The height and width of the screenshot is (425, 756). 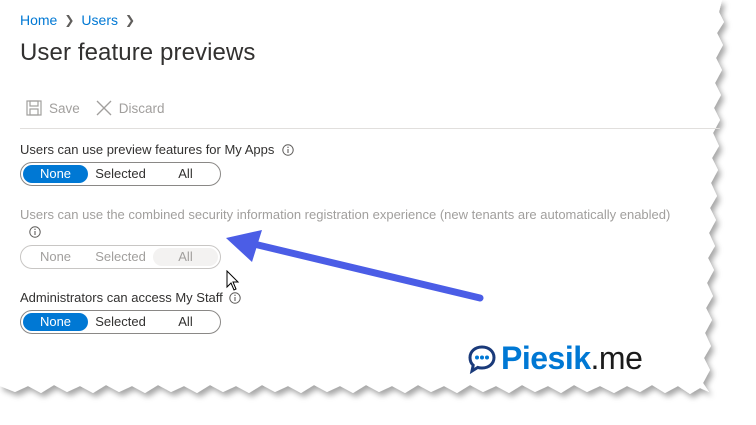 I want to click on watermark-name: Piesik, so click(x=546, y=358).